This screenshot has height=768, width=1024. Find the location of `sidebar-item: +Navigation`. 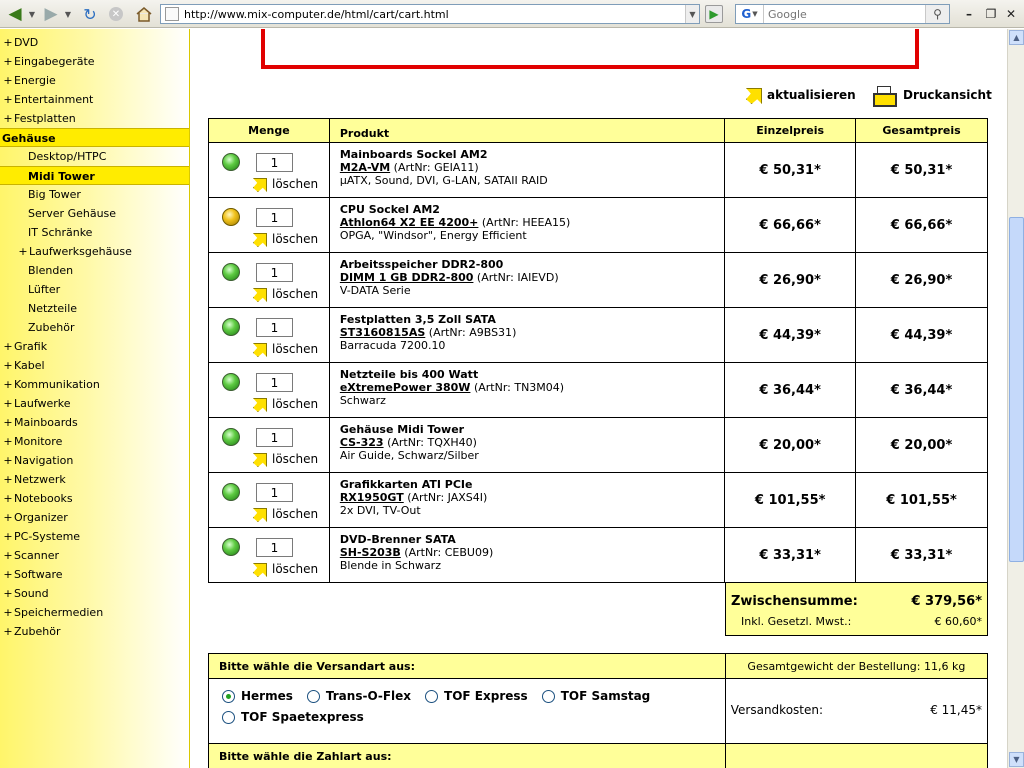

sidebar-item: +Navigation is located at coordinates (94, 460).